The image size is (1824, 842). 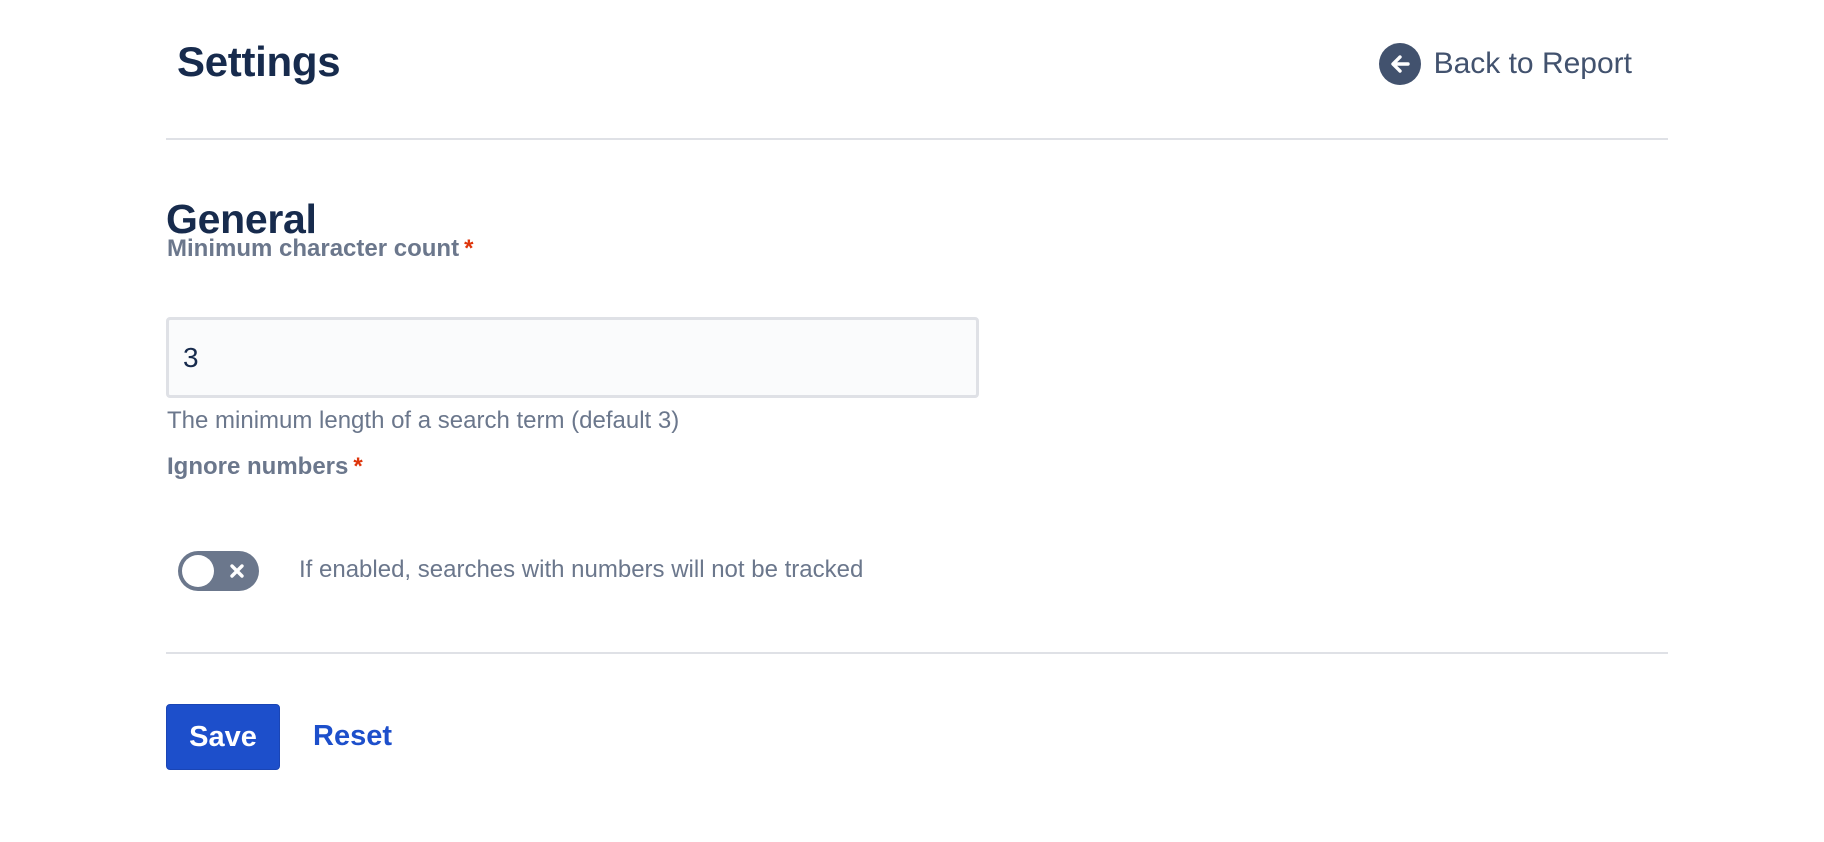 What do you see at coordinates (313, 248) in the screenshot?
I see `min-char-count-label-text: Minimum character count` at bounding box center [313, 248].